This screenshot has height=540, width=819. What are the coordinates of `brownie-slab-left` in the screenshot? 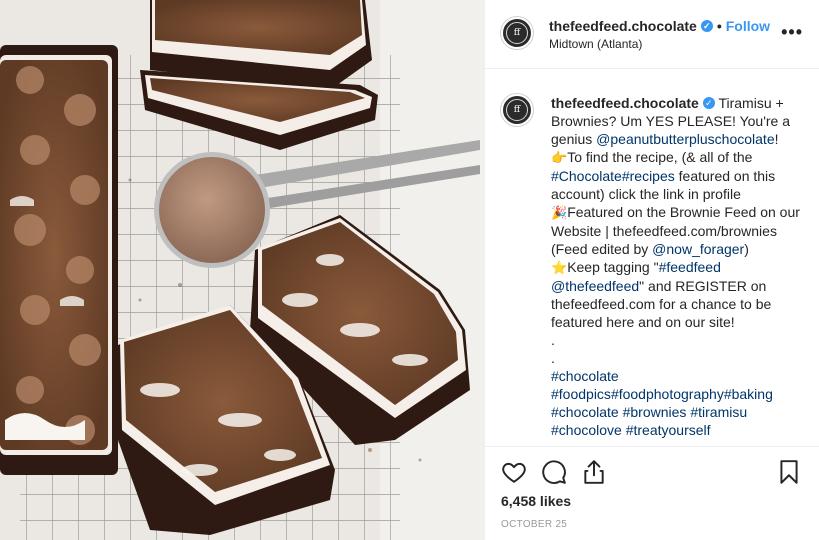 It's located at (59, 260).